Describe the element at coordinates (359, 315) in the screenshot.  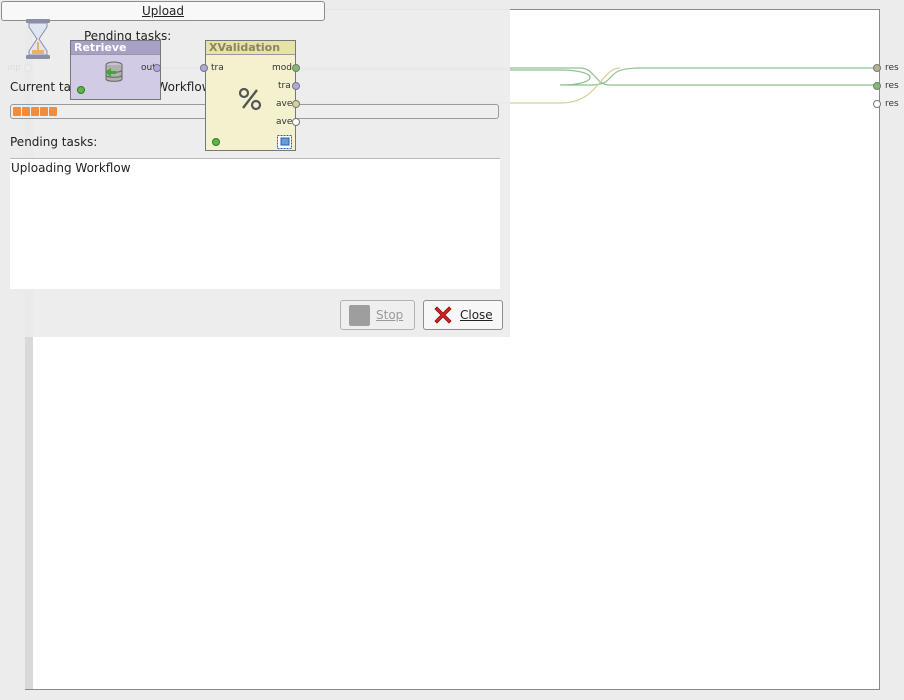
I see `stop-icon` at that location.